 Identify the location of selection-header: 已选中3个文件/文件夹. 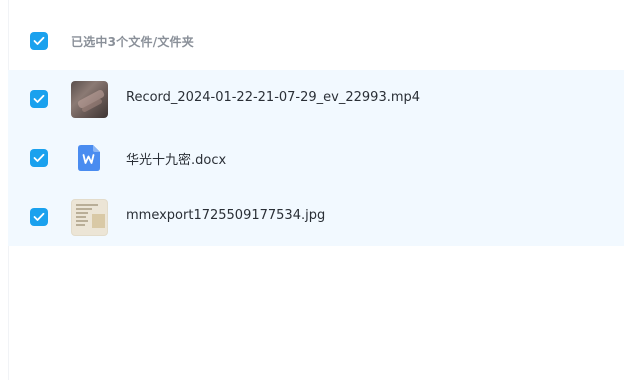
(312, 41).